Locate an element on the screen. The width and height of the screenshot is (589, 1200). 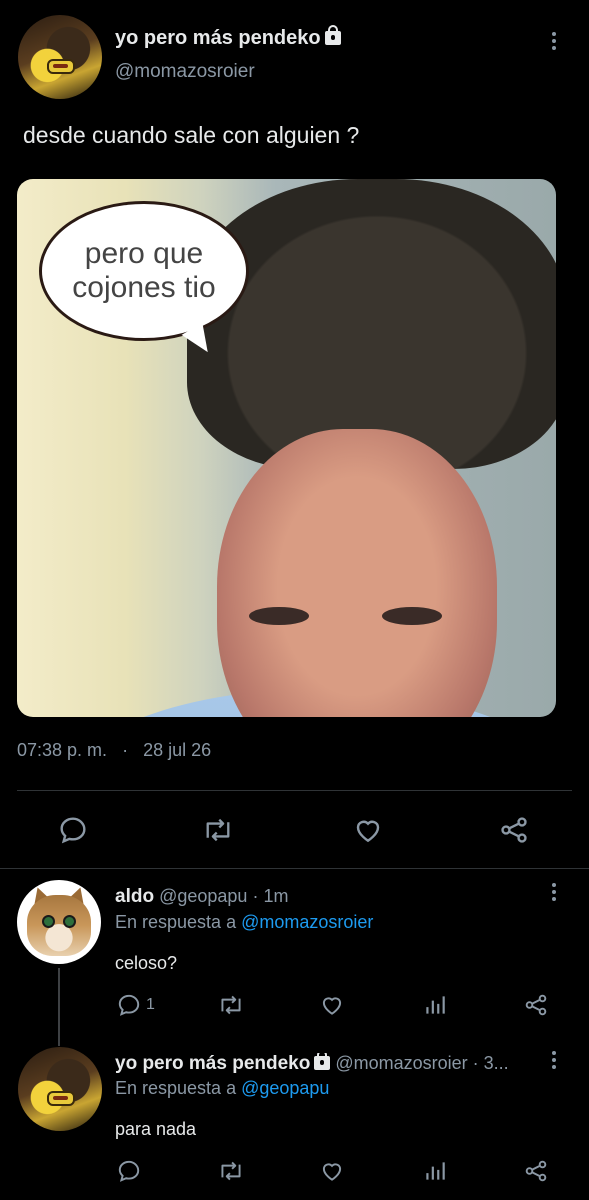
reply-author-handle: @geopapu is located at coordinates (203, 896).